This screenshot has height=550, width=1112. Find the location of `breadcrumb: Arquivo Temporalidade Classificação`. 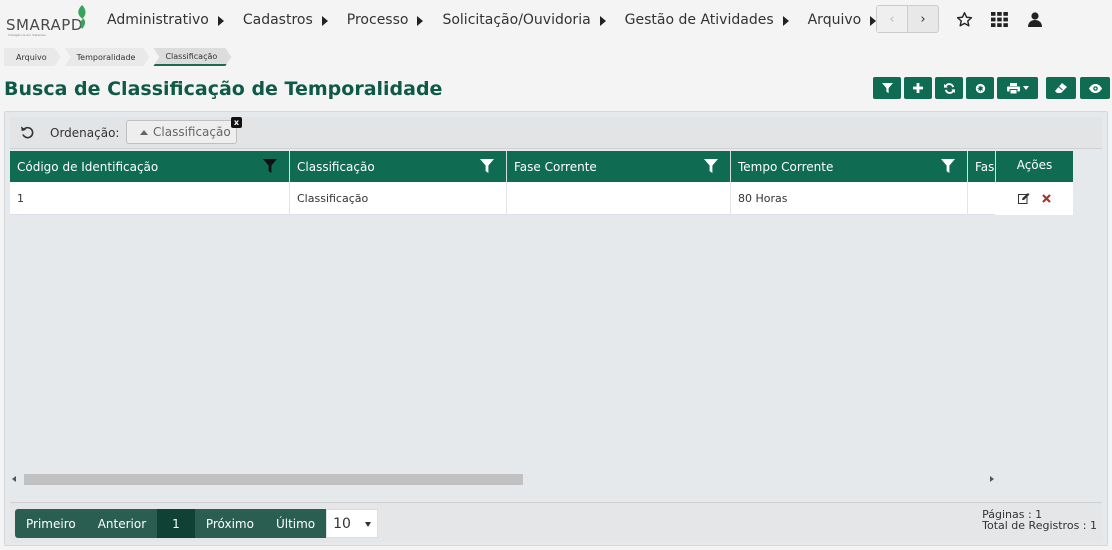

breadcrumb: Arquivo Temporalidade Classificação is located at coordinates (119, 57).